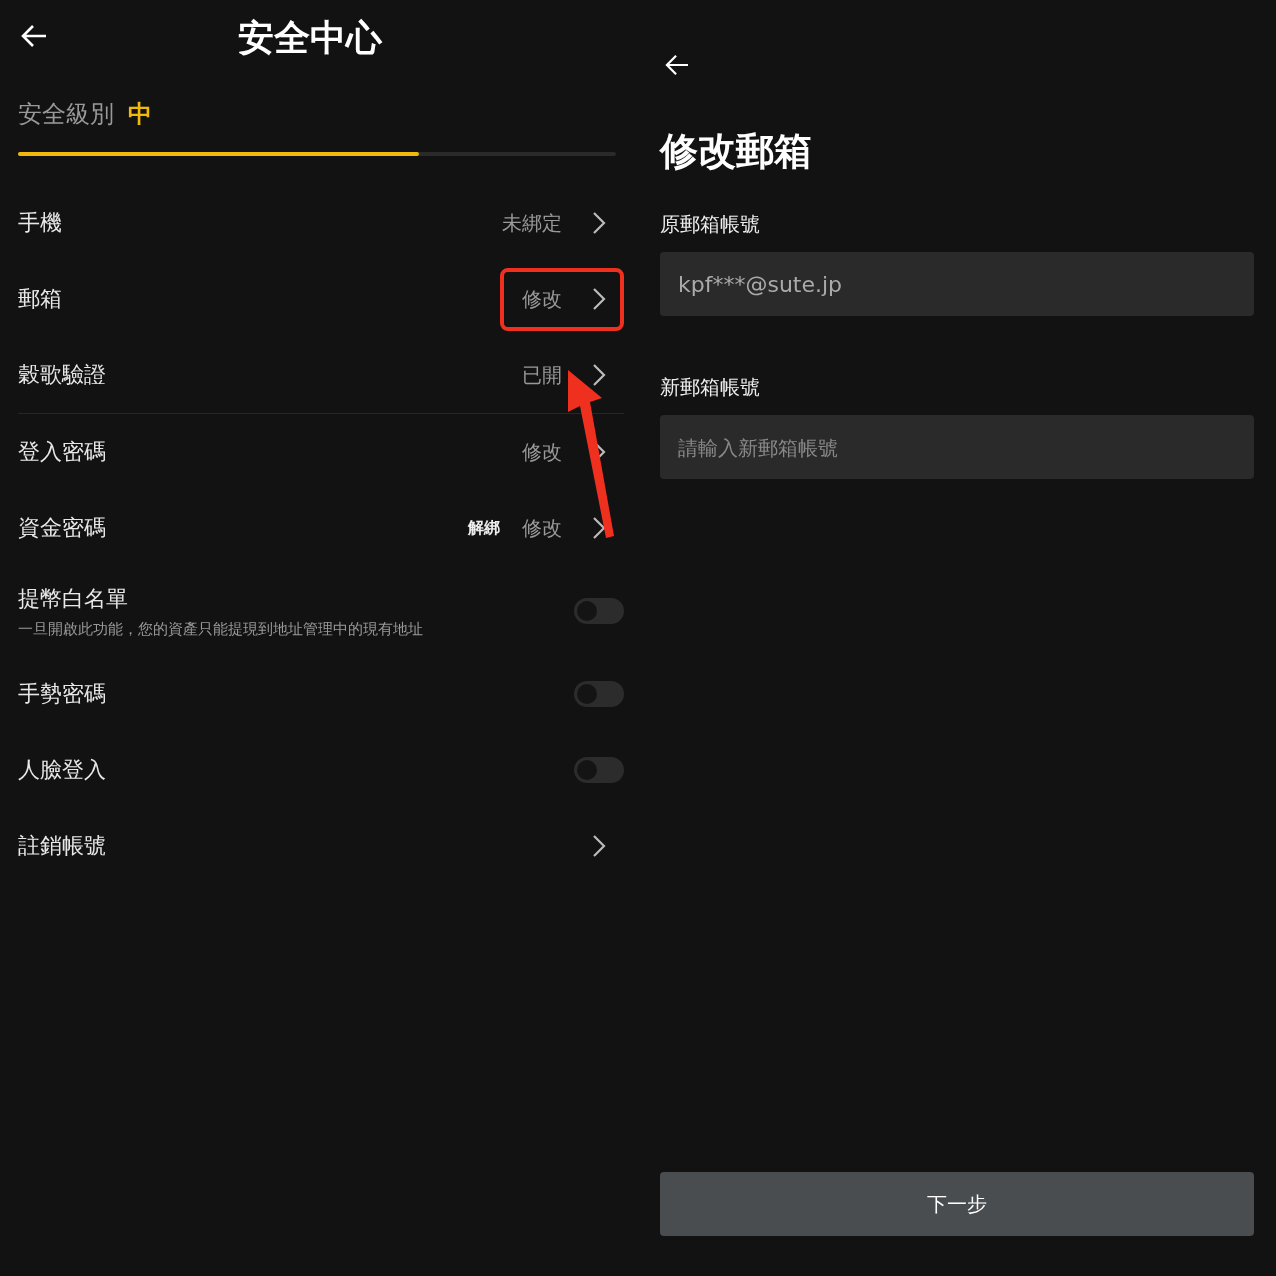 The width and height of the screenshot is (1276, 1276). I want to click on security-level-value: 中, so click(140, 114).